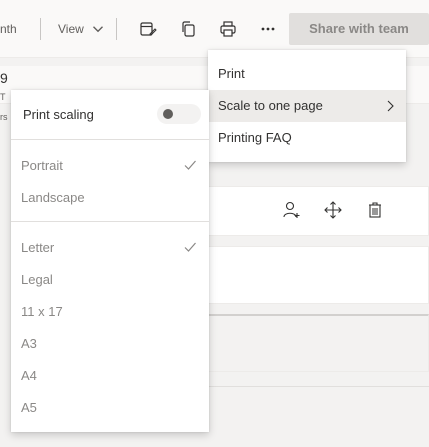 The width and height of the screenshot is (429, 447). Describe the element at coordinates (314, 211) in the screenshot. I see `shift-card-header` at that location.